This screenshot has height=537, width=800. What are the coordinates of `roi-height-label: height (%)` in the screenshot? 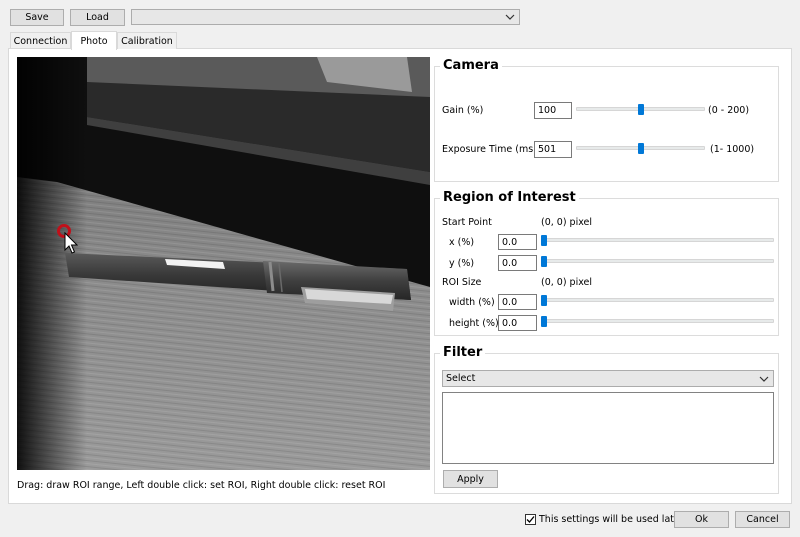 It's located at (474, 323).